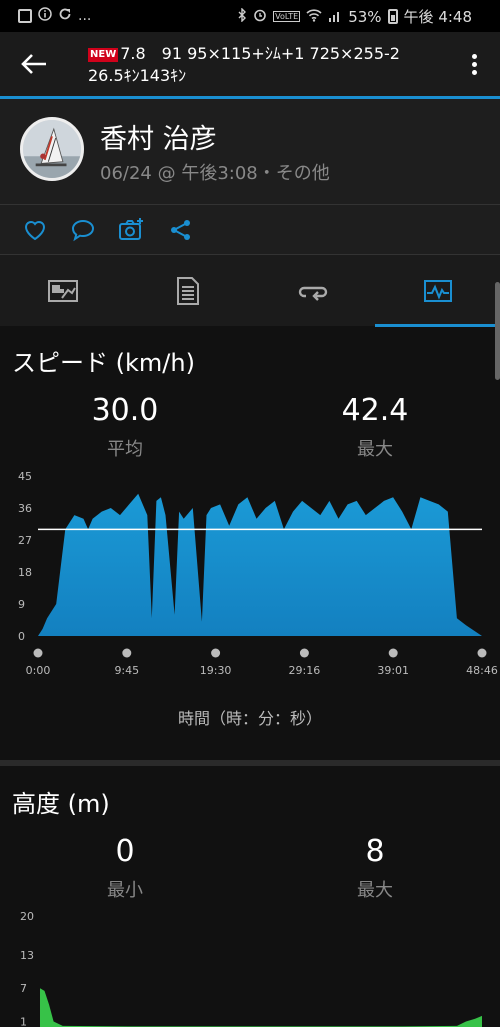 The height and width of the screenshot is (1027, 500). Describe the element at coordinates (103, 363) in the screenshot. I see `speed-title: スピード (km/h)` at that location.